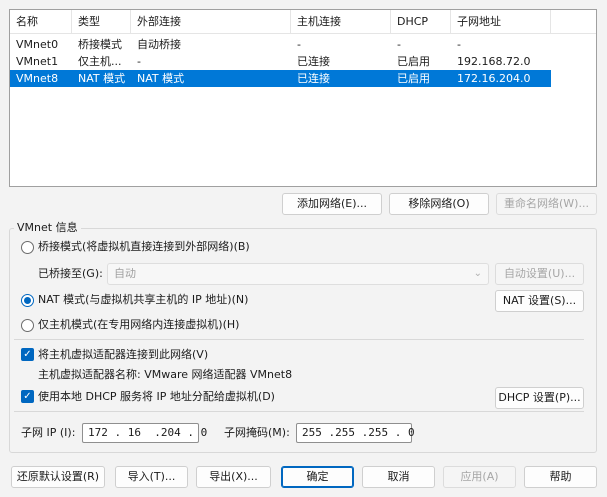 The height and width of the screenshot is (497, 607). I want to click on help-button: 帮助, so click(560, 477).